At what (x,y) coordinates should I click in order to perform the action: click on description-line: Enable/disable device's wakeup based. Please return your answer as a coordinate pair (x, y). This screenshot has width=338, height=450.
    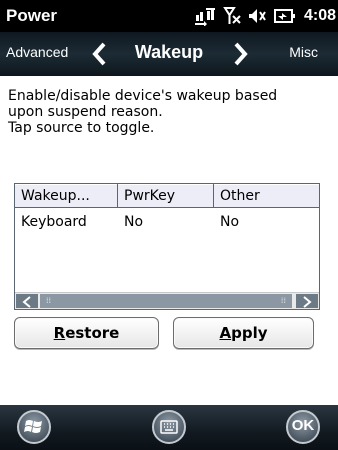
    Looking at the image, I should click on (143, 96).